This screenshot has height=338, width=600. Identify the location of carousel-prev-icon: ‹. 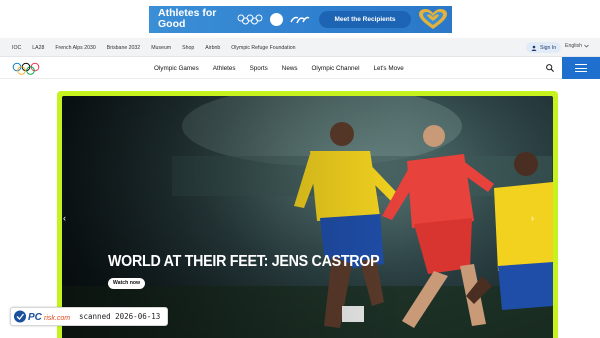
(64, 218).